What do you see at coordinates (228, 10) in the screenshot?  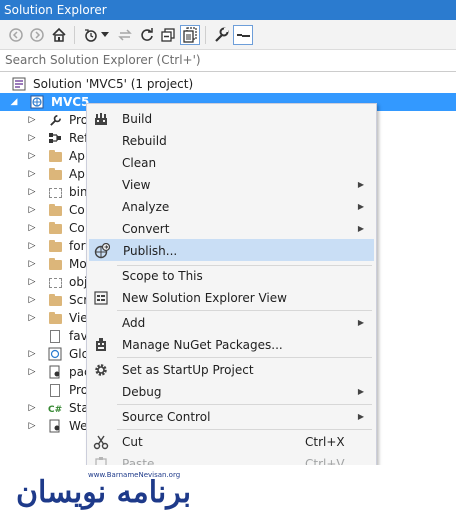 I see `title-bar: Solution Explorer` at bounding box center [228, 10].